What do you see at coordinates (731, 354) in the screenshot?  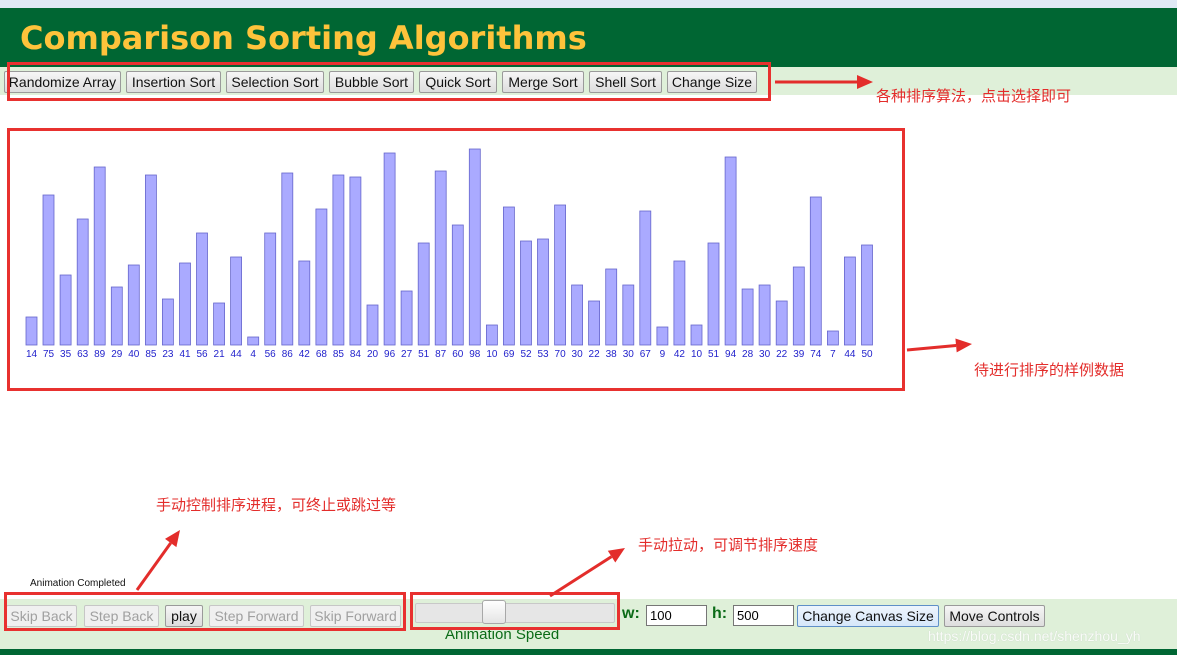 I see `bar-label: 94` at bounding box center [731, 354].